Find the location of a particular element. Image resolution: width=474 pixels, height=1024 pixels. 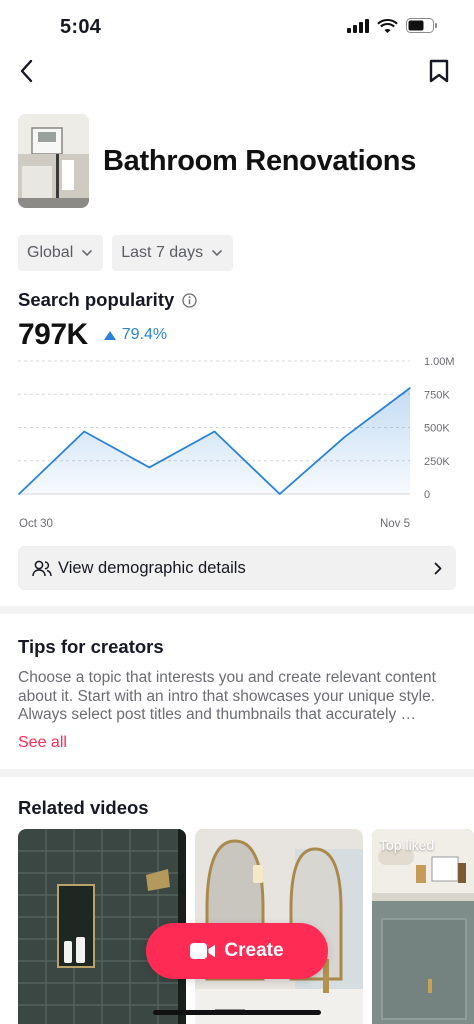

topic-header: Bathroom Renovations is located at coordinates (217, 161).